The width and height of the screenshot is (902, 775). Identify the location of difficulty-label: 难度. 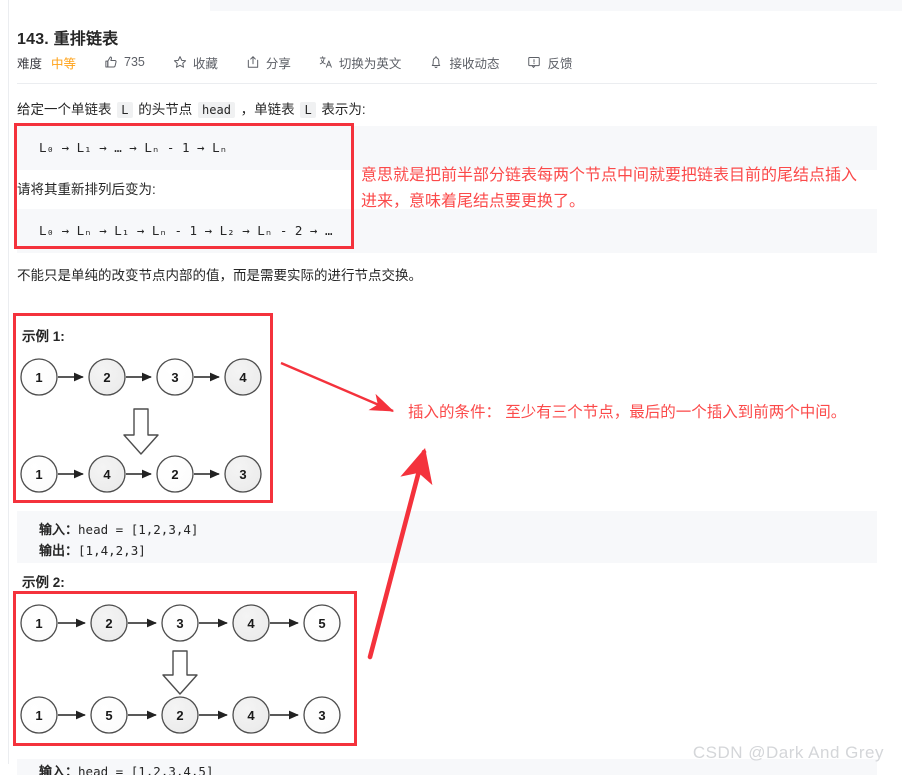
(30, 63).